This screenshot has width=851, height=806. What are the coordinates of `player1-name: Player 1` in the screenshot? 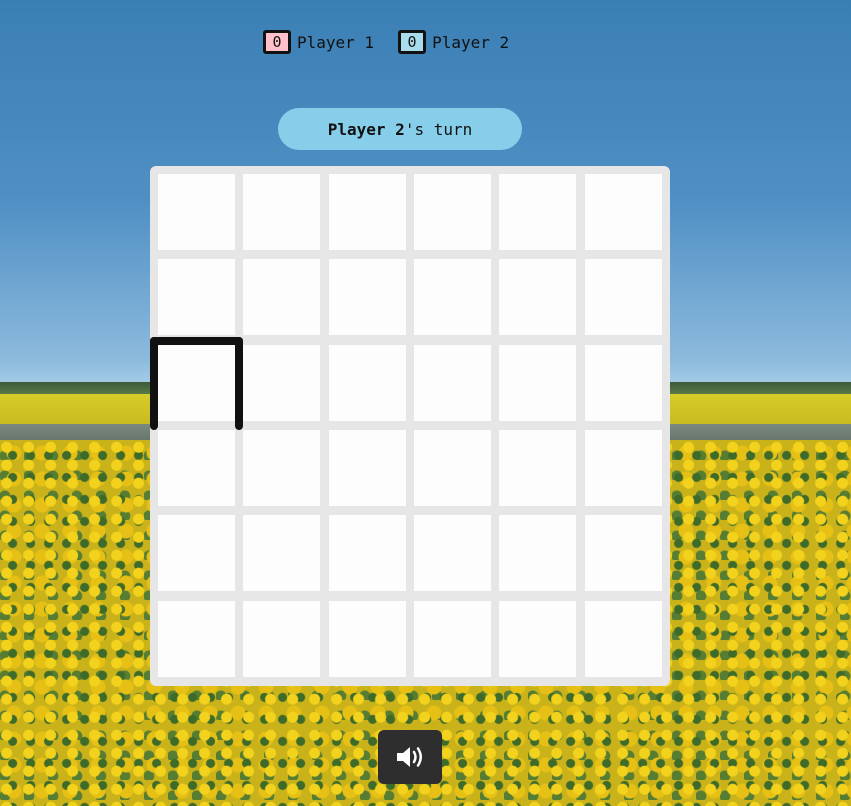 It's located at (336, 42).